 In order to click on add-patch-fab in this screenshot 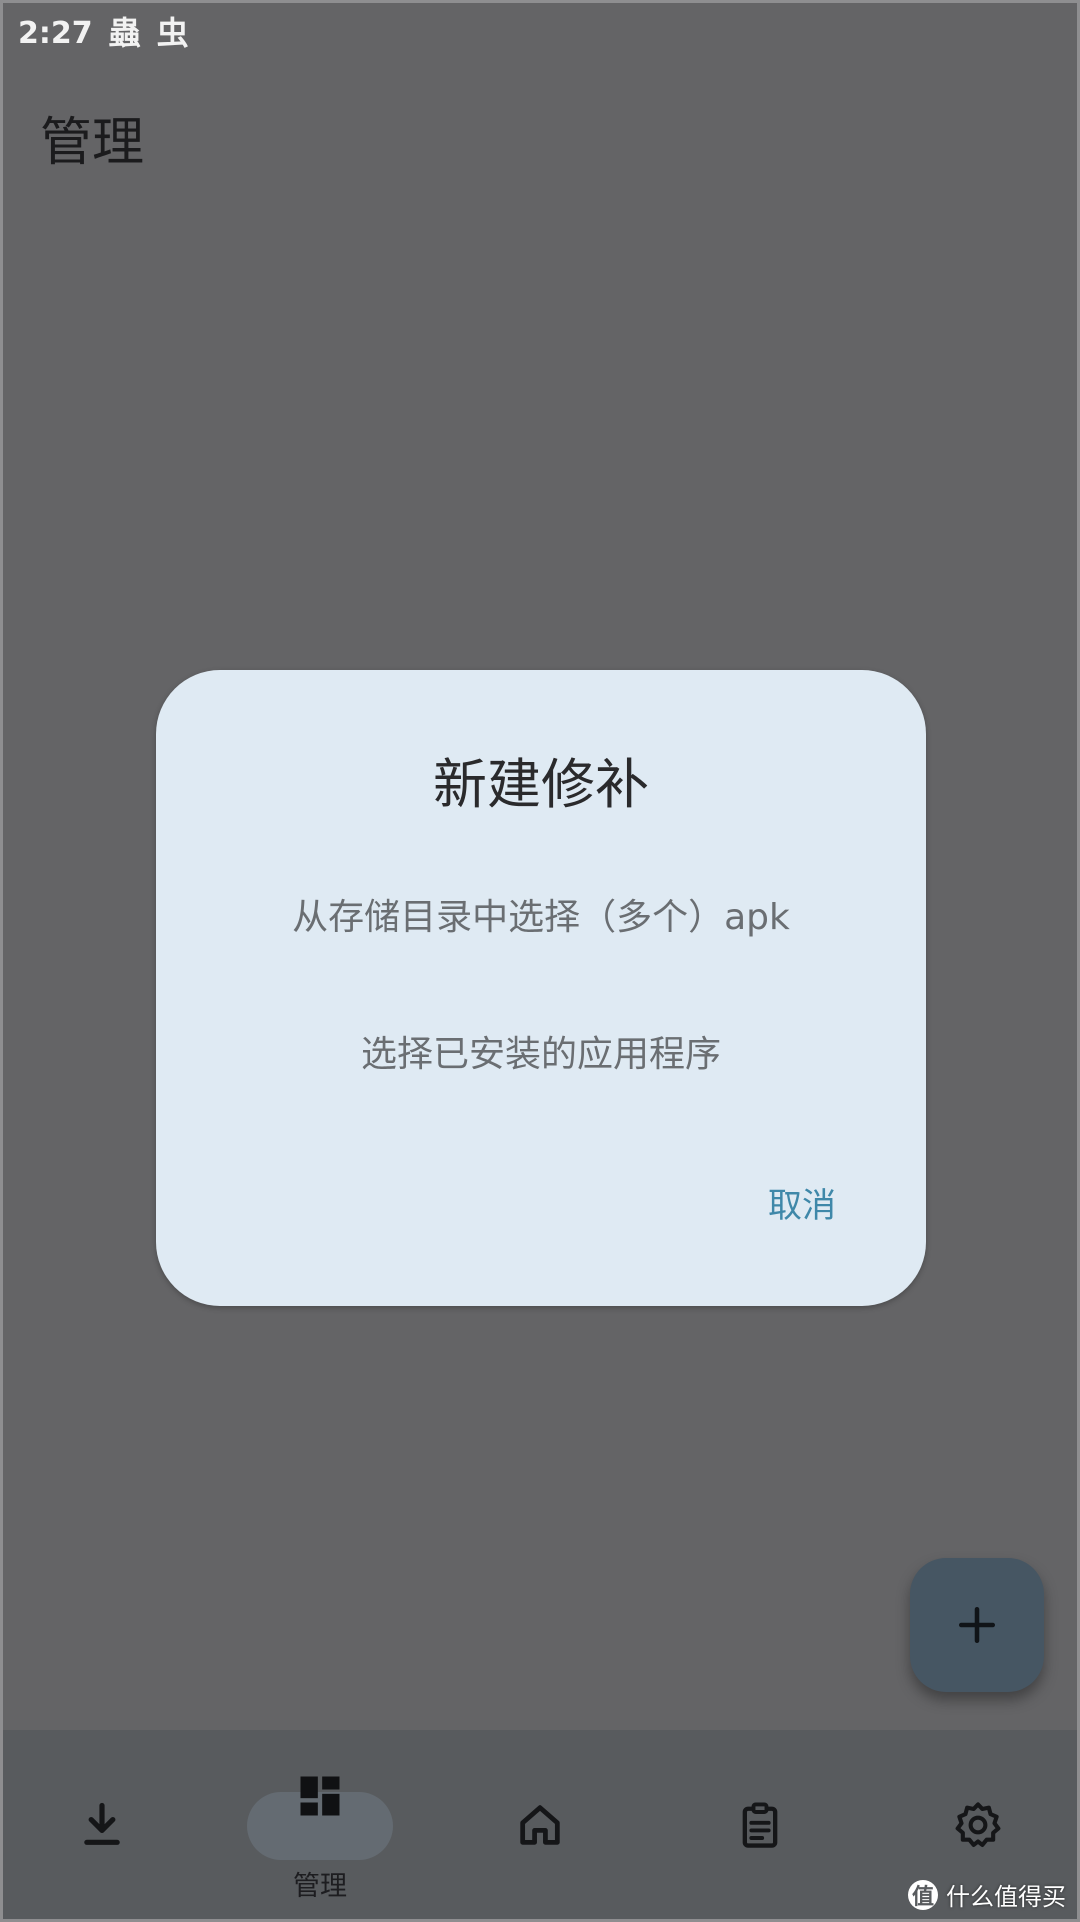, I will do `click(977, 1625)`.